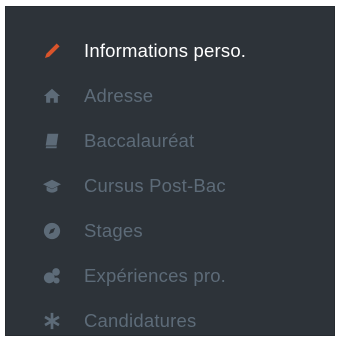 The width and height of the screenshot is (338, 343). Describe the element at coordinates (52, 51) in the screenshot. I see `pencil-icon` at that location.